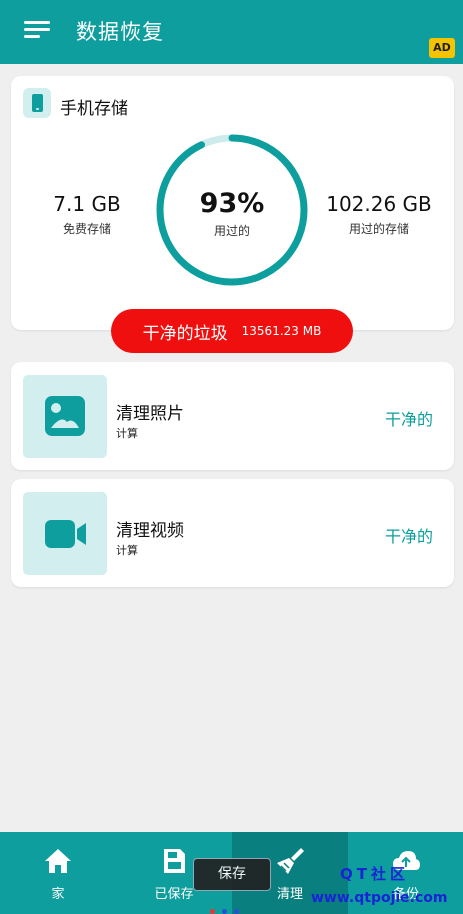  Describe the element at coordinates (409, 535) in the screenshot. I see `clean-videos-status: 干净的` at that location.